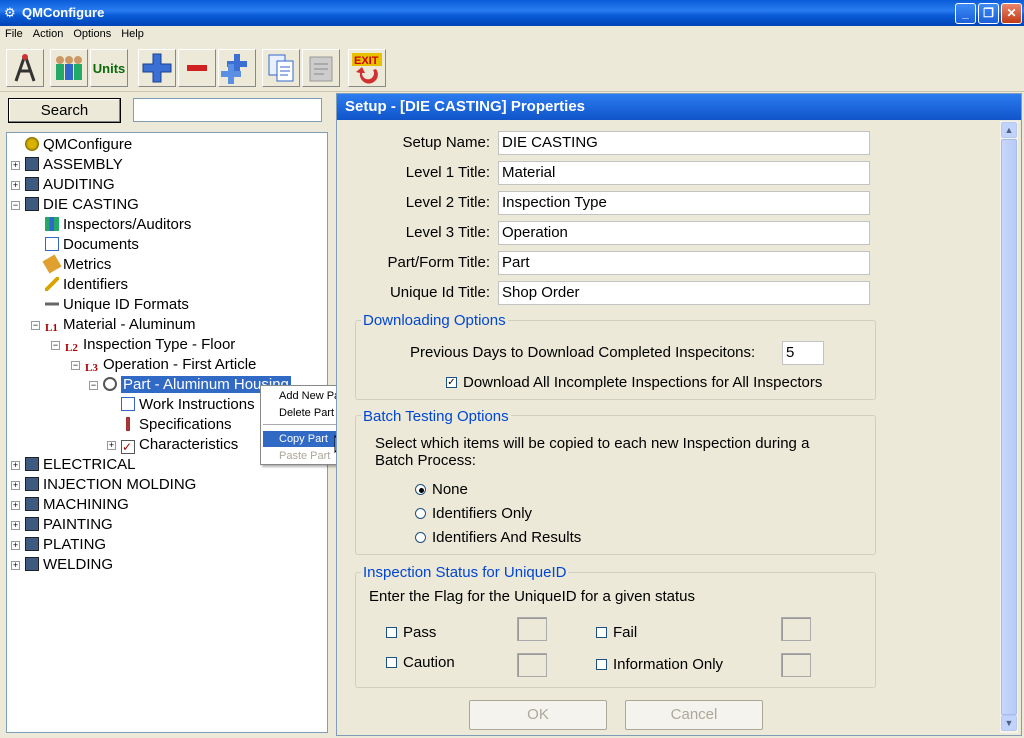  I want to click on paste-icon, so click(321, 69).